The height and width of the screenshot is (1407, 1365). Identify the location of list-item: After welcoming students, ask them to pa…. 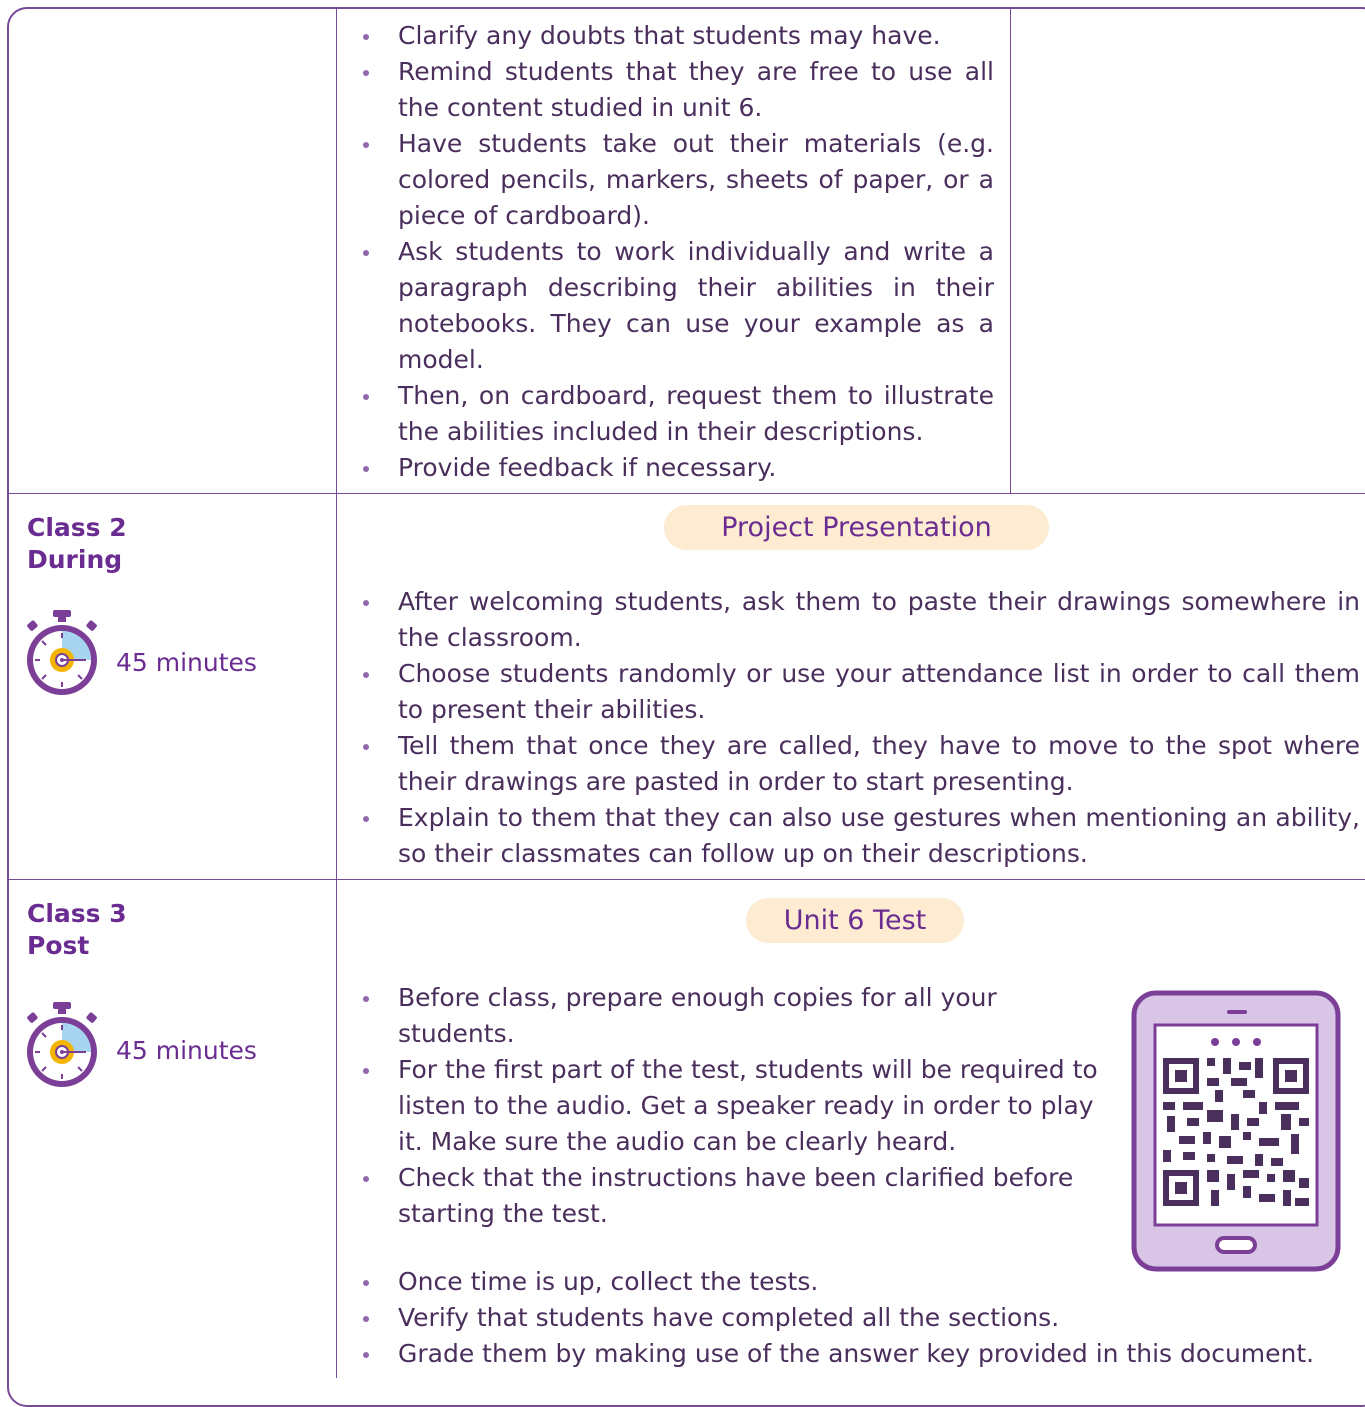
(861, 620).